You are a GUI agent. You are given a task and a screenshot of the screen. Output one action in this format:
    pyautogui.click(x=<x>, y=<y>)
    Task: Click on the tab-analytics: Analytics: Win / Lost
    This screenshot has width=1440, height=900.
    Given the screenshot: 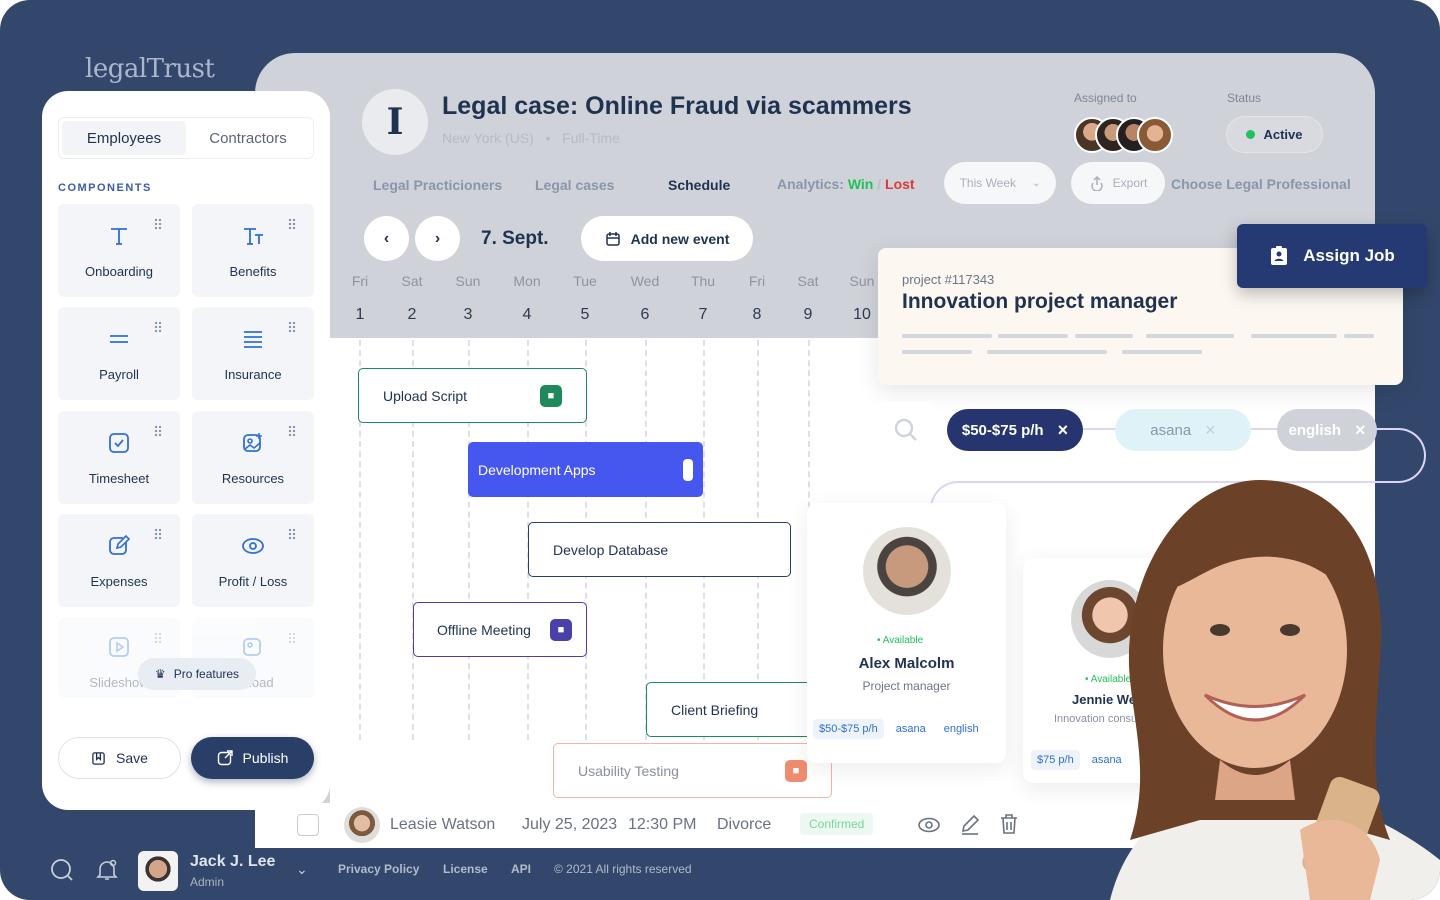 What is the action you would take?
    pyautogui.click(x=846, y=184)
    